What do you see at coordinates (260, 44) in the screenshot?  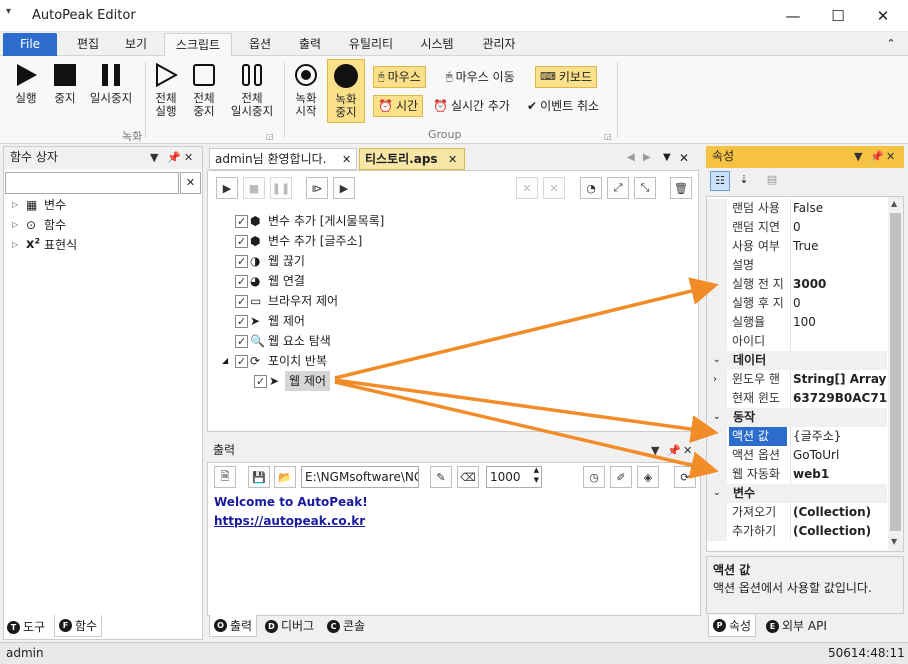 I see `tab-options: 옵션` at bounding box center [260, 44].